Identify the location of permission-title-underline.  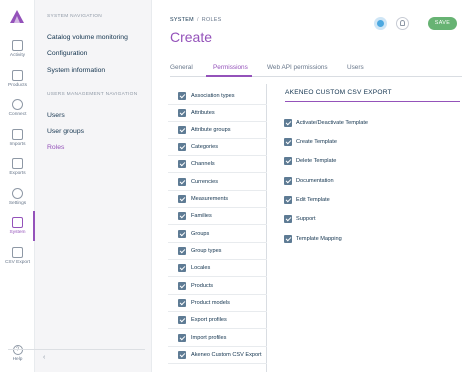
(372, 101).